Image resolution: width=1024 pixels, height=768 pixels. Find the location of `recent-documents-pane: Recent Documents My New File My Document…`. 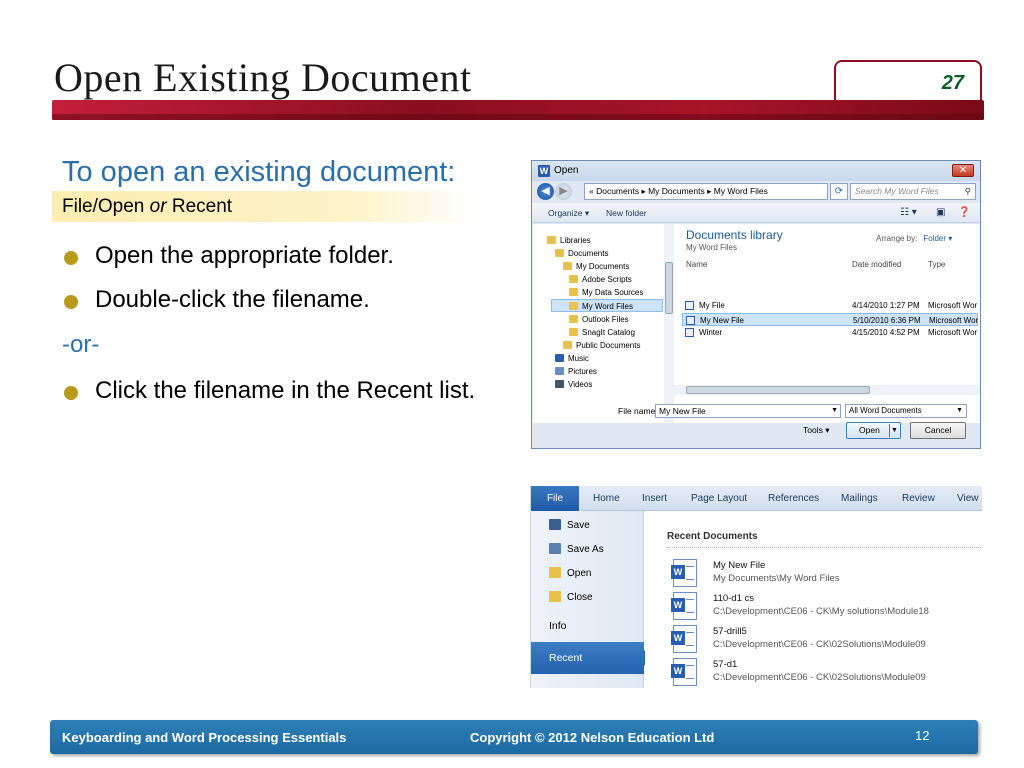

recent-documents-pane: Recent Documents My New File My Document… is located at coordinates (813, 599).